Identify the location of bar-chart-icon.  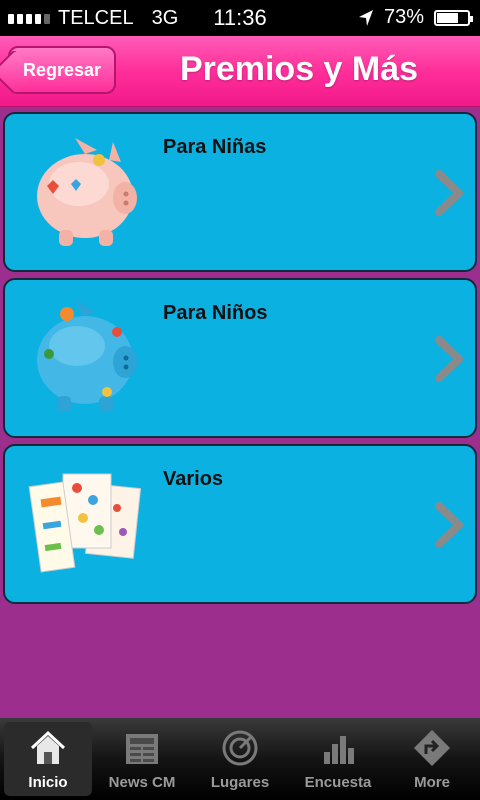
(339, 750).